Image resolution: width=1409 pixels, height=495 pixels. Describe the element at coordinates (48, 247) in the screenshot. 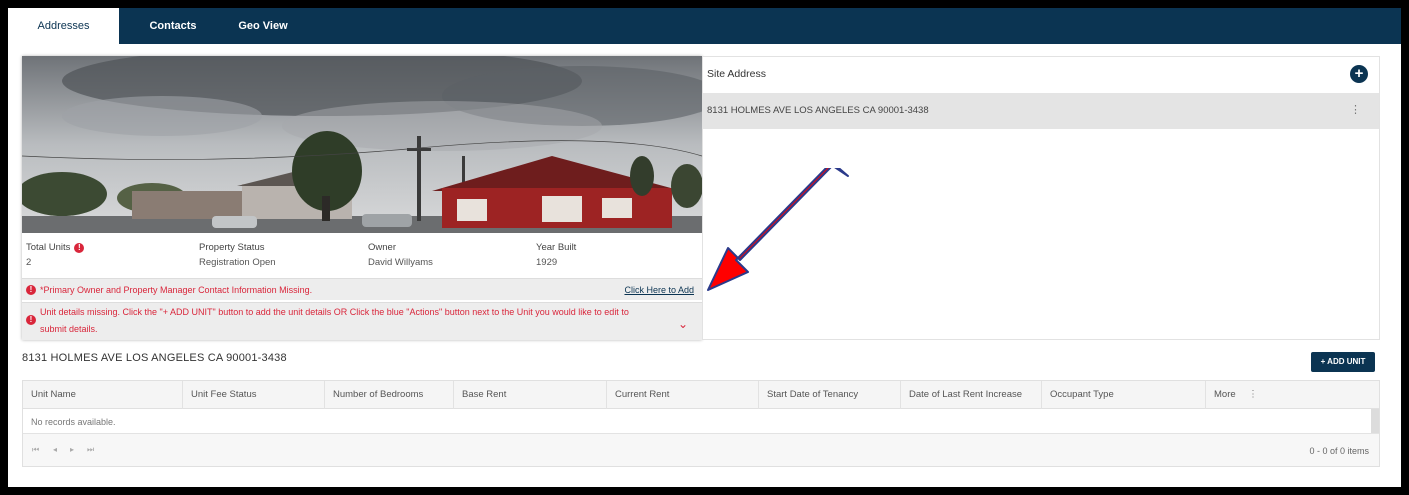

I see `total-units-label: Total Units` at that location.